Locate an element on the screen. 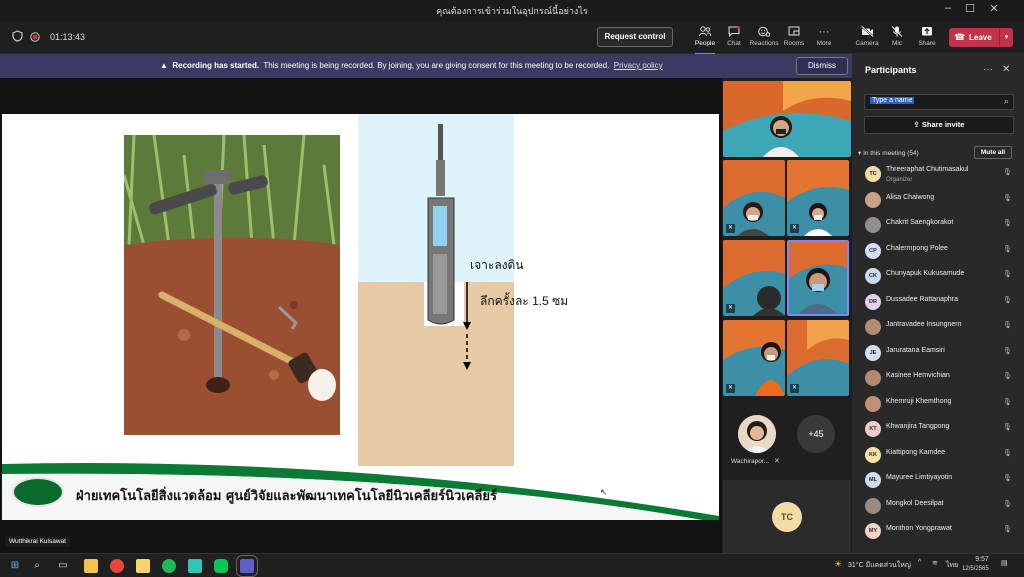 This screenshot has width=1024, height=577. more-options-icon: ··· is located at coordinates (988, 69).